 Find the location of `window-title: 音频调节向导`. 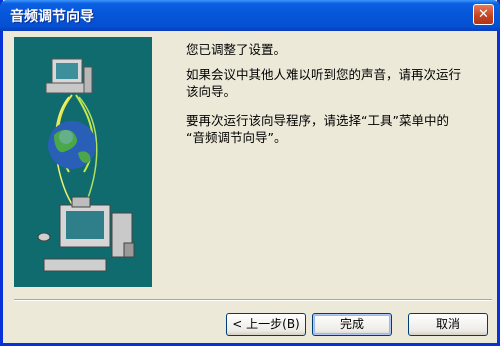

window-title: 音频调节向导 is located at coordinates (52, 17).